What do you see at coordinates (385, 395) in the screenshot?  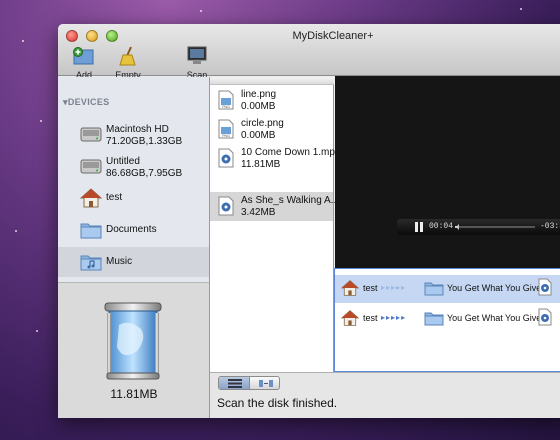 I see `status-bar: Scan the disk finished.` at bounding box center [385, 395].